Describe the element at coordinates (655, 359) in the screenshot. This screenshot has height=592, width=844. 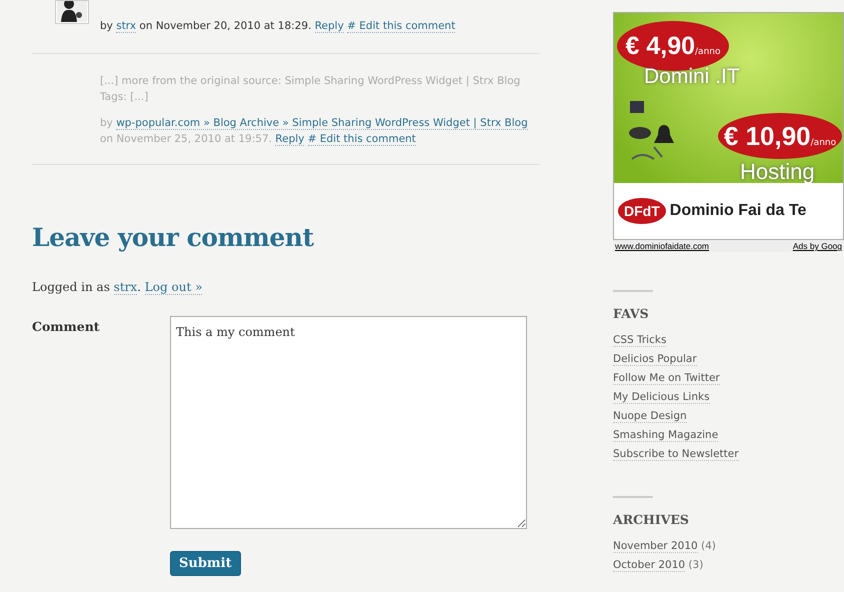
I see `sidebar-link: Delicios Popular` at that location.